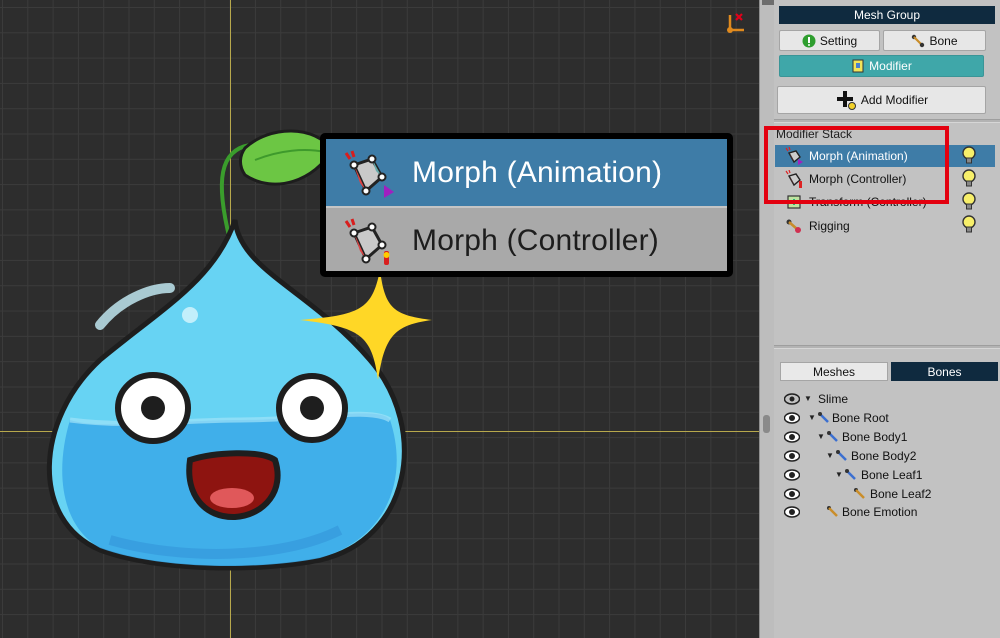 This screenshot has width=1000, height=638. What do you see at coordinates (880, 511) in the screenshot?
I see `tree-label-bone-emotion: Bone Emotion` at bounding box center [880, 511].